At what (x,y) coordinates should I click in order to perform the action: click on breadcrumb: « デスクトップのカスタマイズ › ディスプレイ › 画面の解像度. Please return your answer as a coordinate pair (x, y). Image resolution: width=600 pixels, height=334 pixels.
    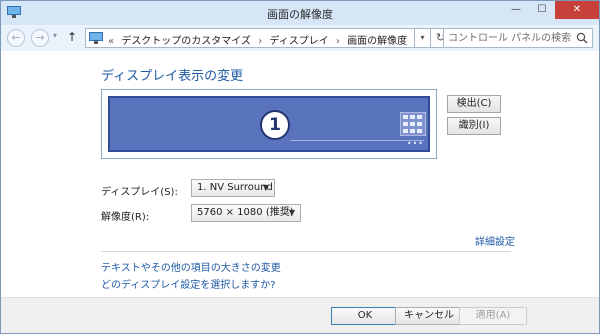
    Looking at the image, I should click on (259, 39).